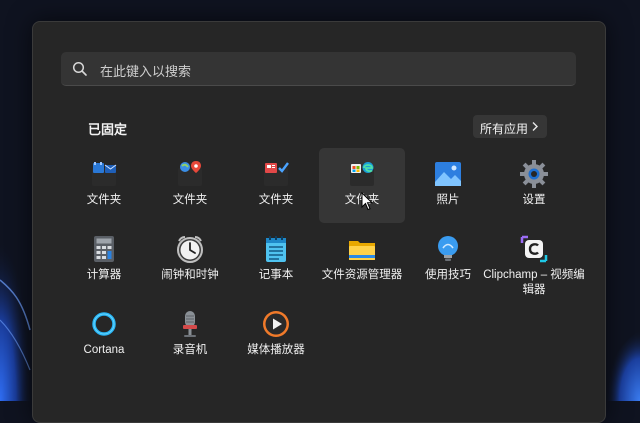 This screenshot has width=640, height=423. What do you see at coordinates (318, 69) in the screenshot?
I see `search-box: 在此键入以搜索` at bounding box center [318, 69].